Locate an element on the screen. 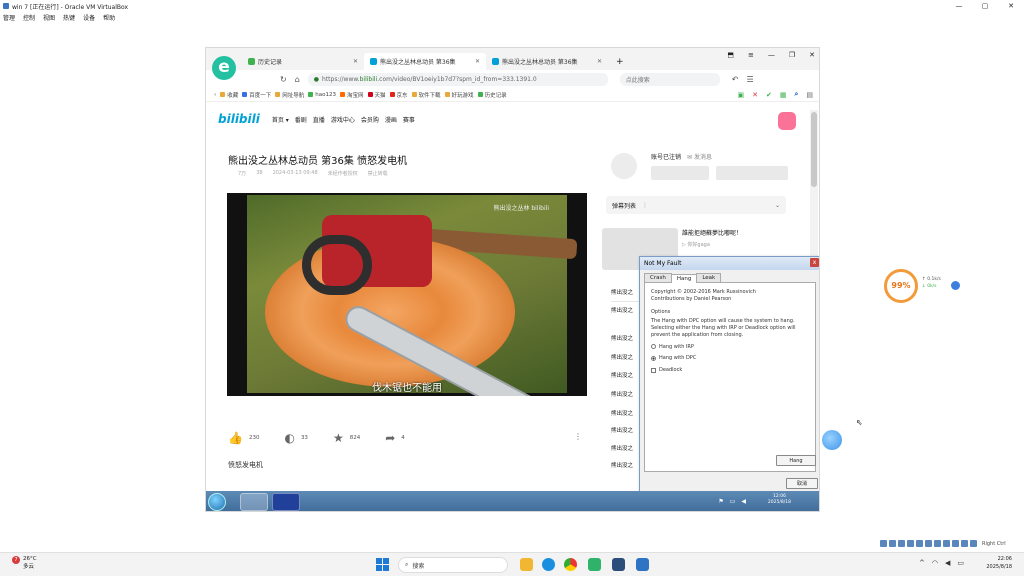  nav-home: 首页 ▾ is located at coordinates (280, 119).